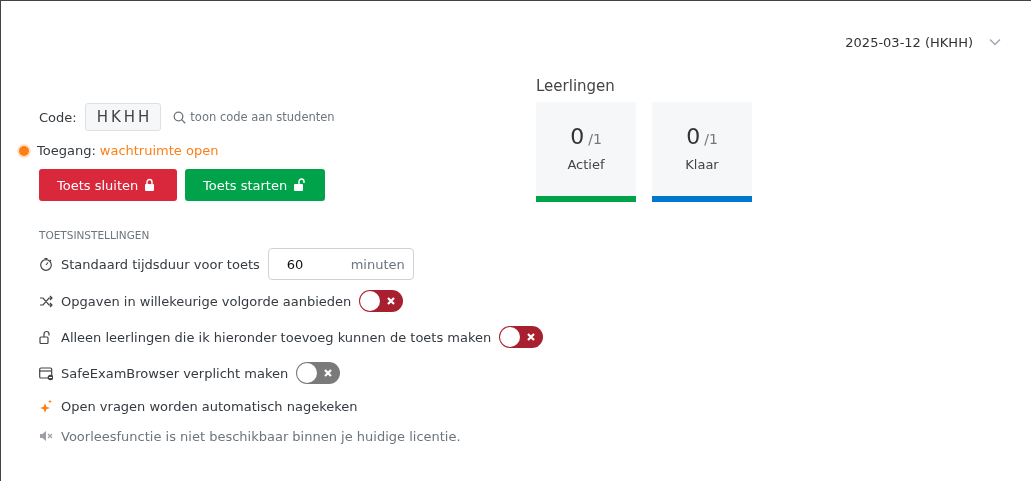 The height and width of the screenshot is (482, 1032). What do you see at coordinates (180, 117) in the screenshot?
I see `search-icon` at bounding box center [180, 117].